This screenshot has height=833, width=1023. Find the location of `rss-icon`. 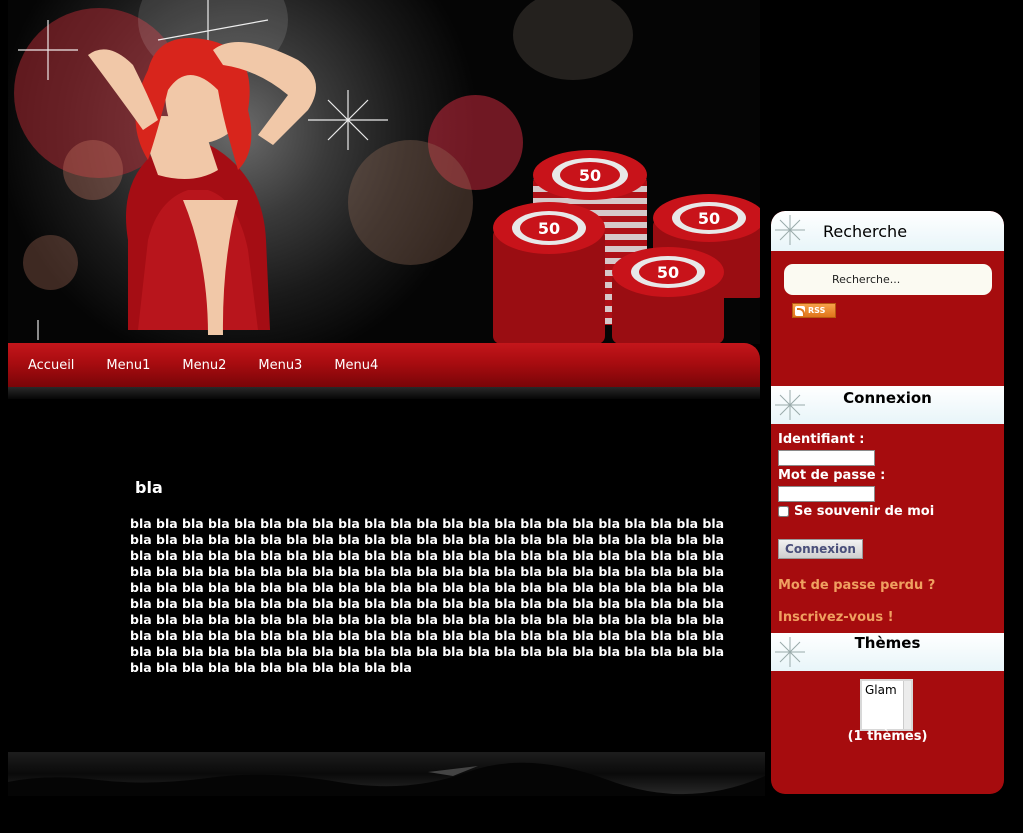

rss-icon is located at coordinates (800, 310).